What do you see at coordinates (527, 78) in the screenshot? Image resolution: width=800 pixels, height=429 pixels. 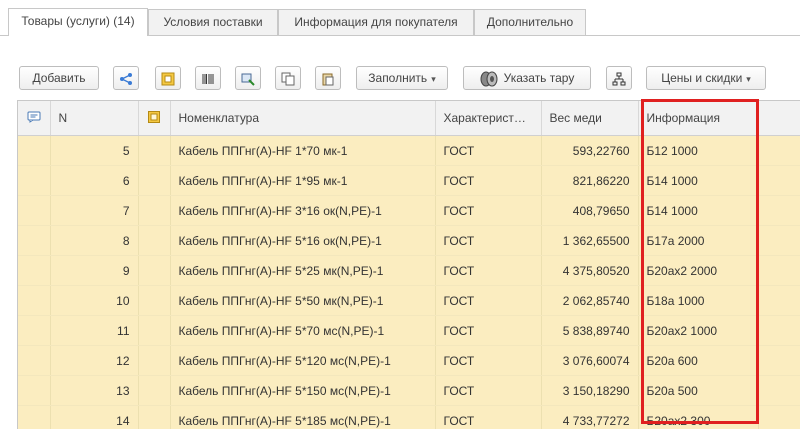 I see `specify-tare-button: Указать тару` at bounding box center [527, 78].